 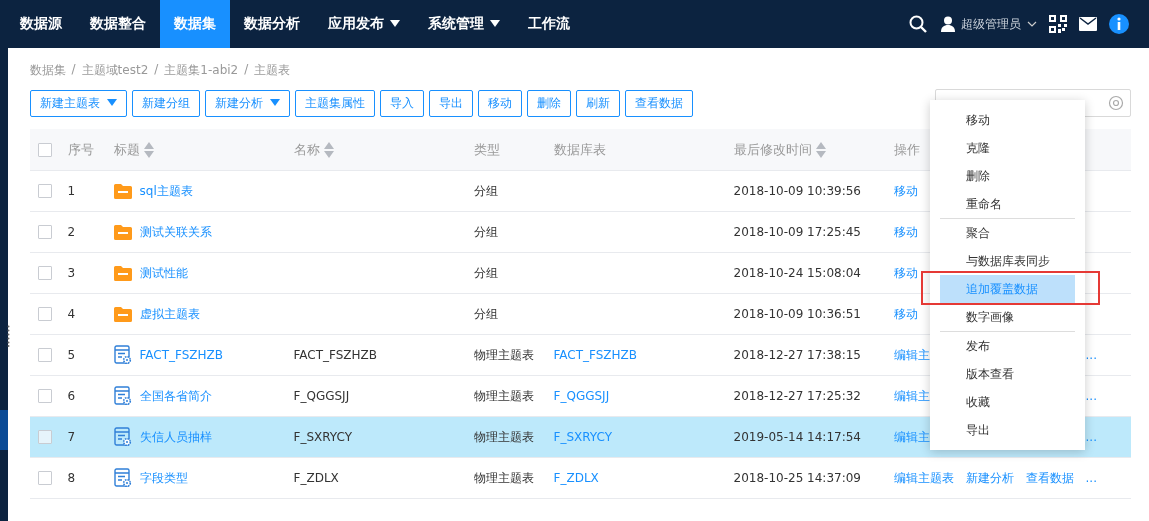 What do you see at coordinates (486, 149) in the screenshot?
I see `column-header: 类型` at bounding box center [486, 149].